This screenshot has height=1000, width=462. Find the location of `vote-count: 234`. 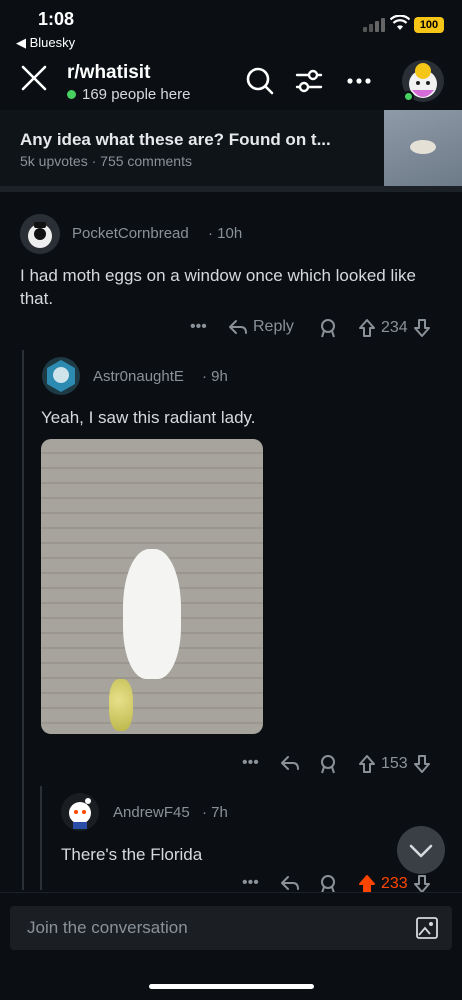

vote-count: 234 is located at coordinates (394, 327).